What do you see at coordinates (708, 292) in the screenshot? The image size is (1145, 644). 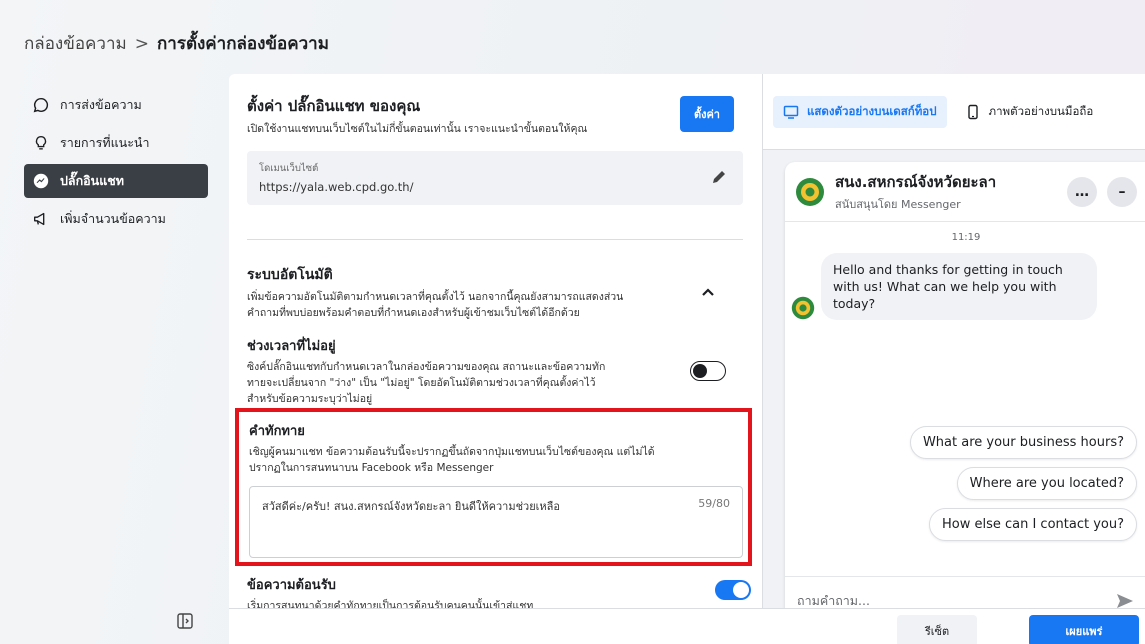 I see `chevron-up-icon` at bounding box center [708, 292].